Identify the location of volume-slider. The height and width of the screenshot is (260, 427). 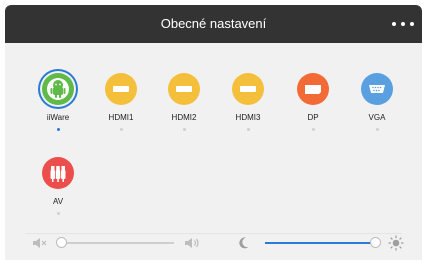
(117, 243).